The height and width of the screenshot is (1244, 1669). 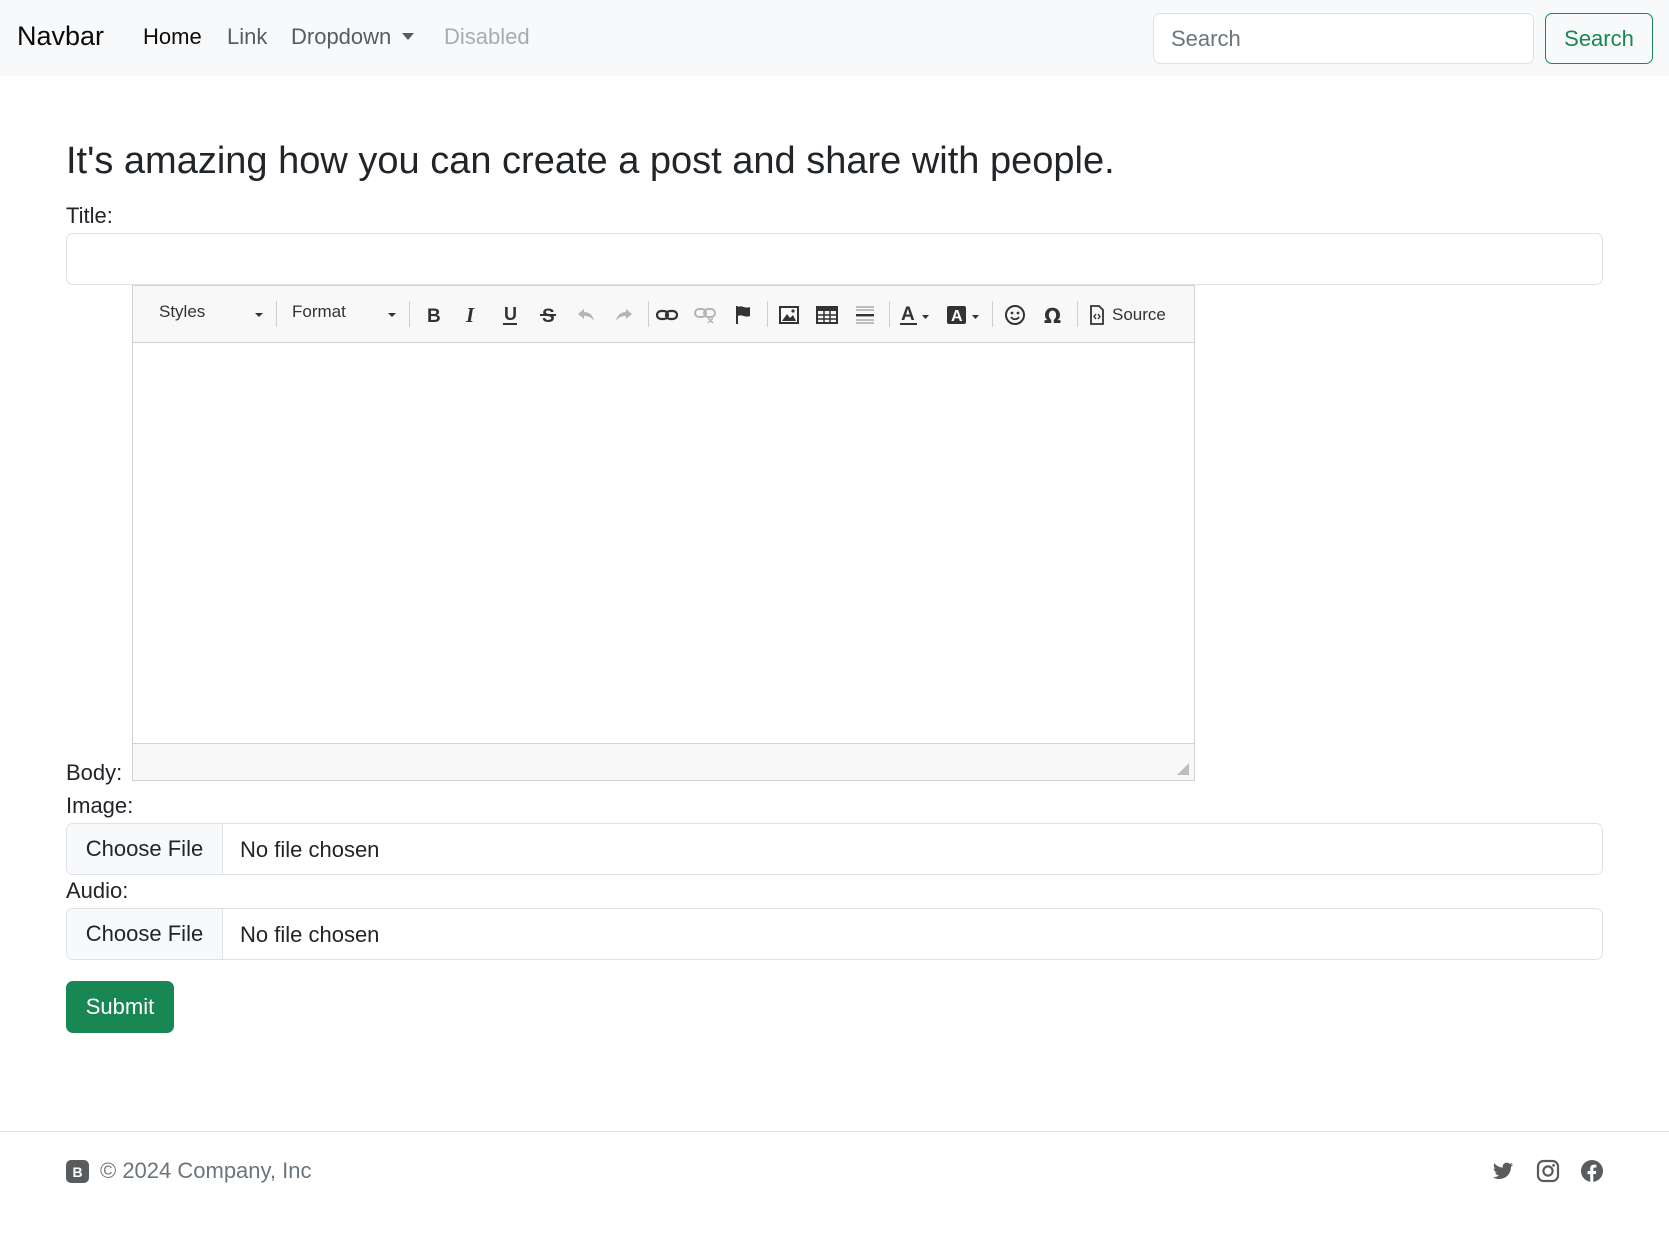 What do you see at coordinates (586, 315) in the screenshot?
I see `undo-icon` at bounding box center [586, 315].